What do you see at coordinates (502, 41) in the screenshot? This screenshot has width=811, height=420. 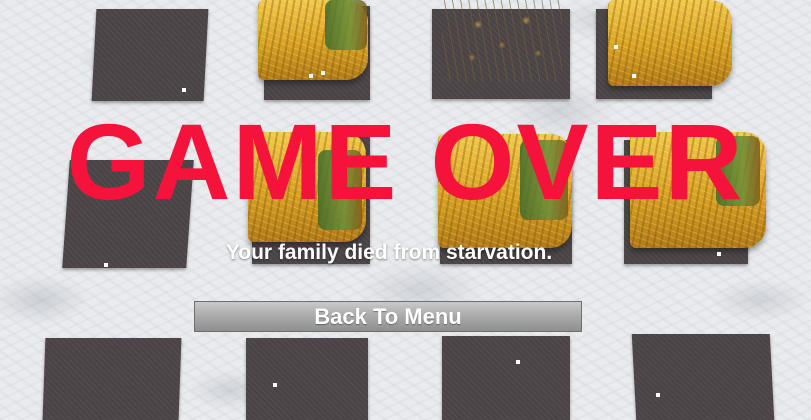 I see `wheat-crop` at bounding box center [502, 41].